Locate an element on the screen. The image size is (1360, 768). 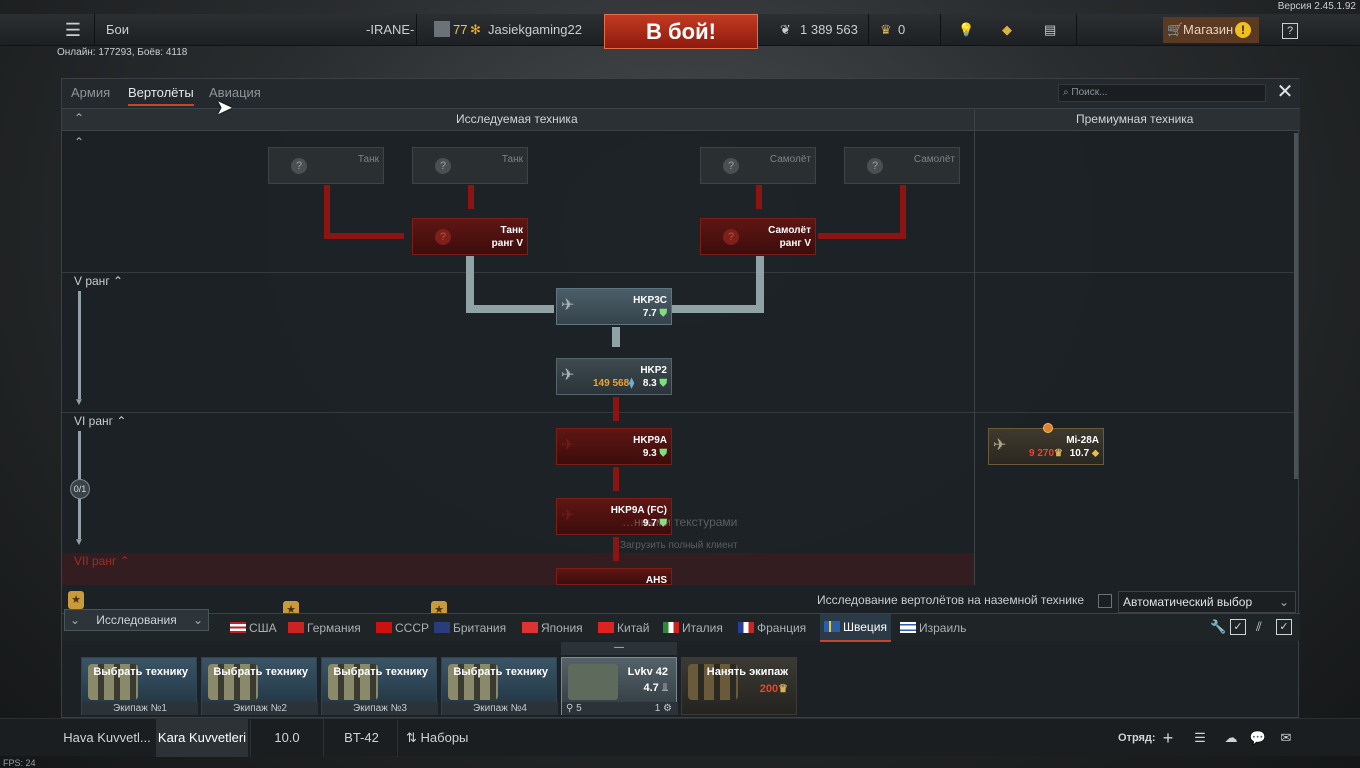
golden-eagles-icon: ♛ is located at coordinates (886, 29).